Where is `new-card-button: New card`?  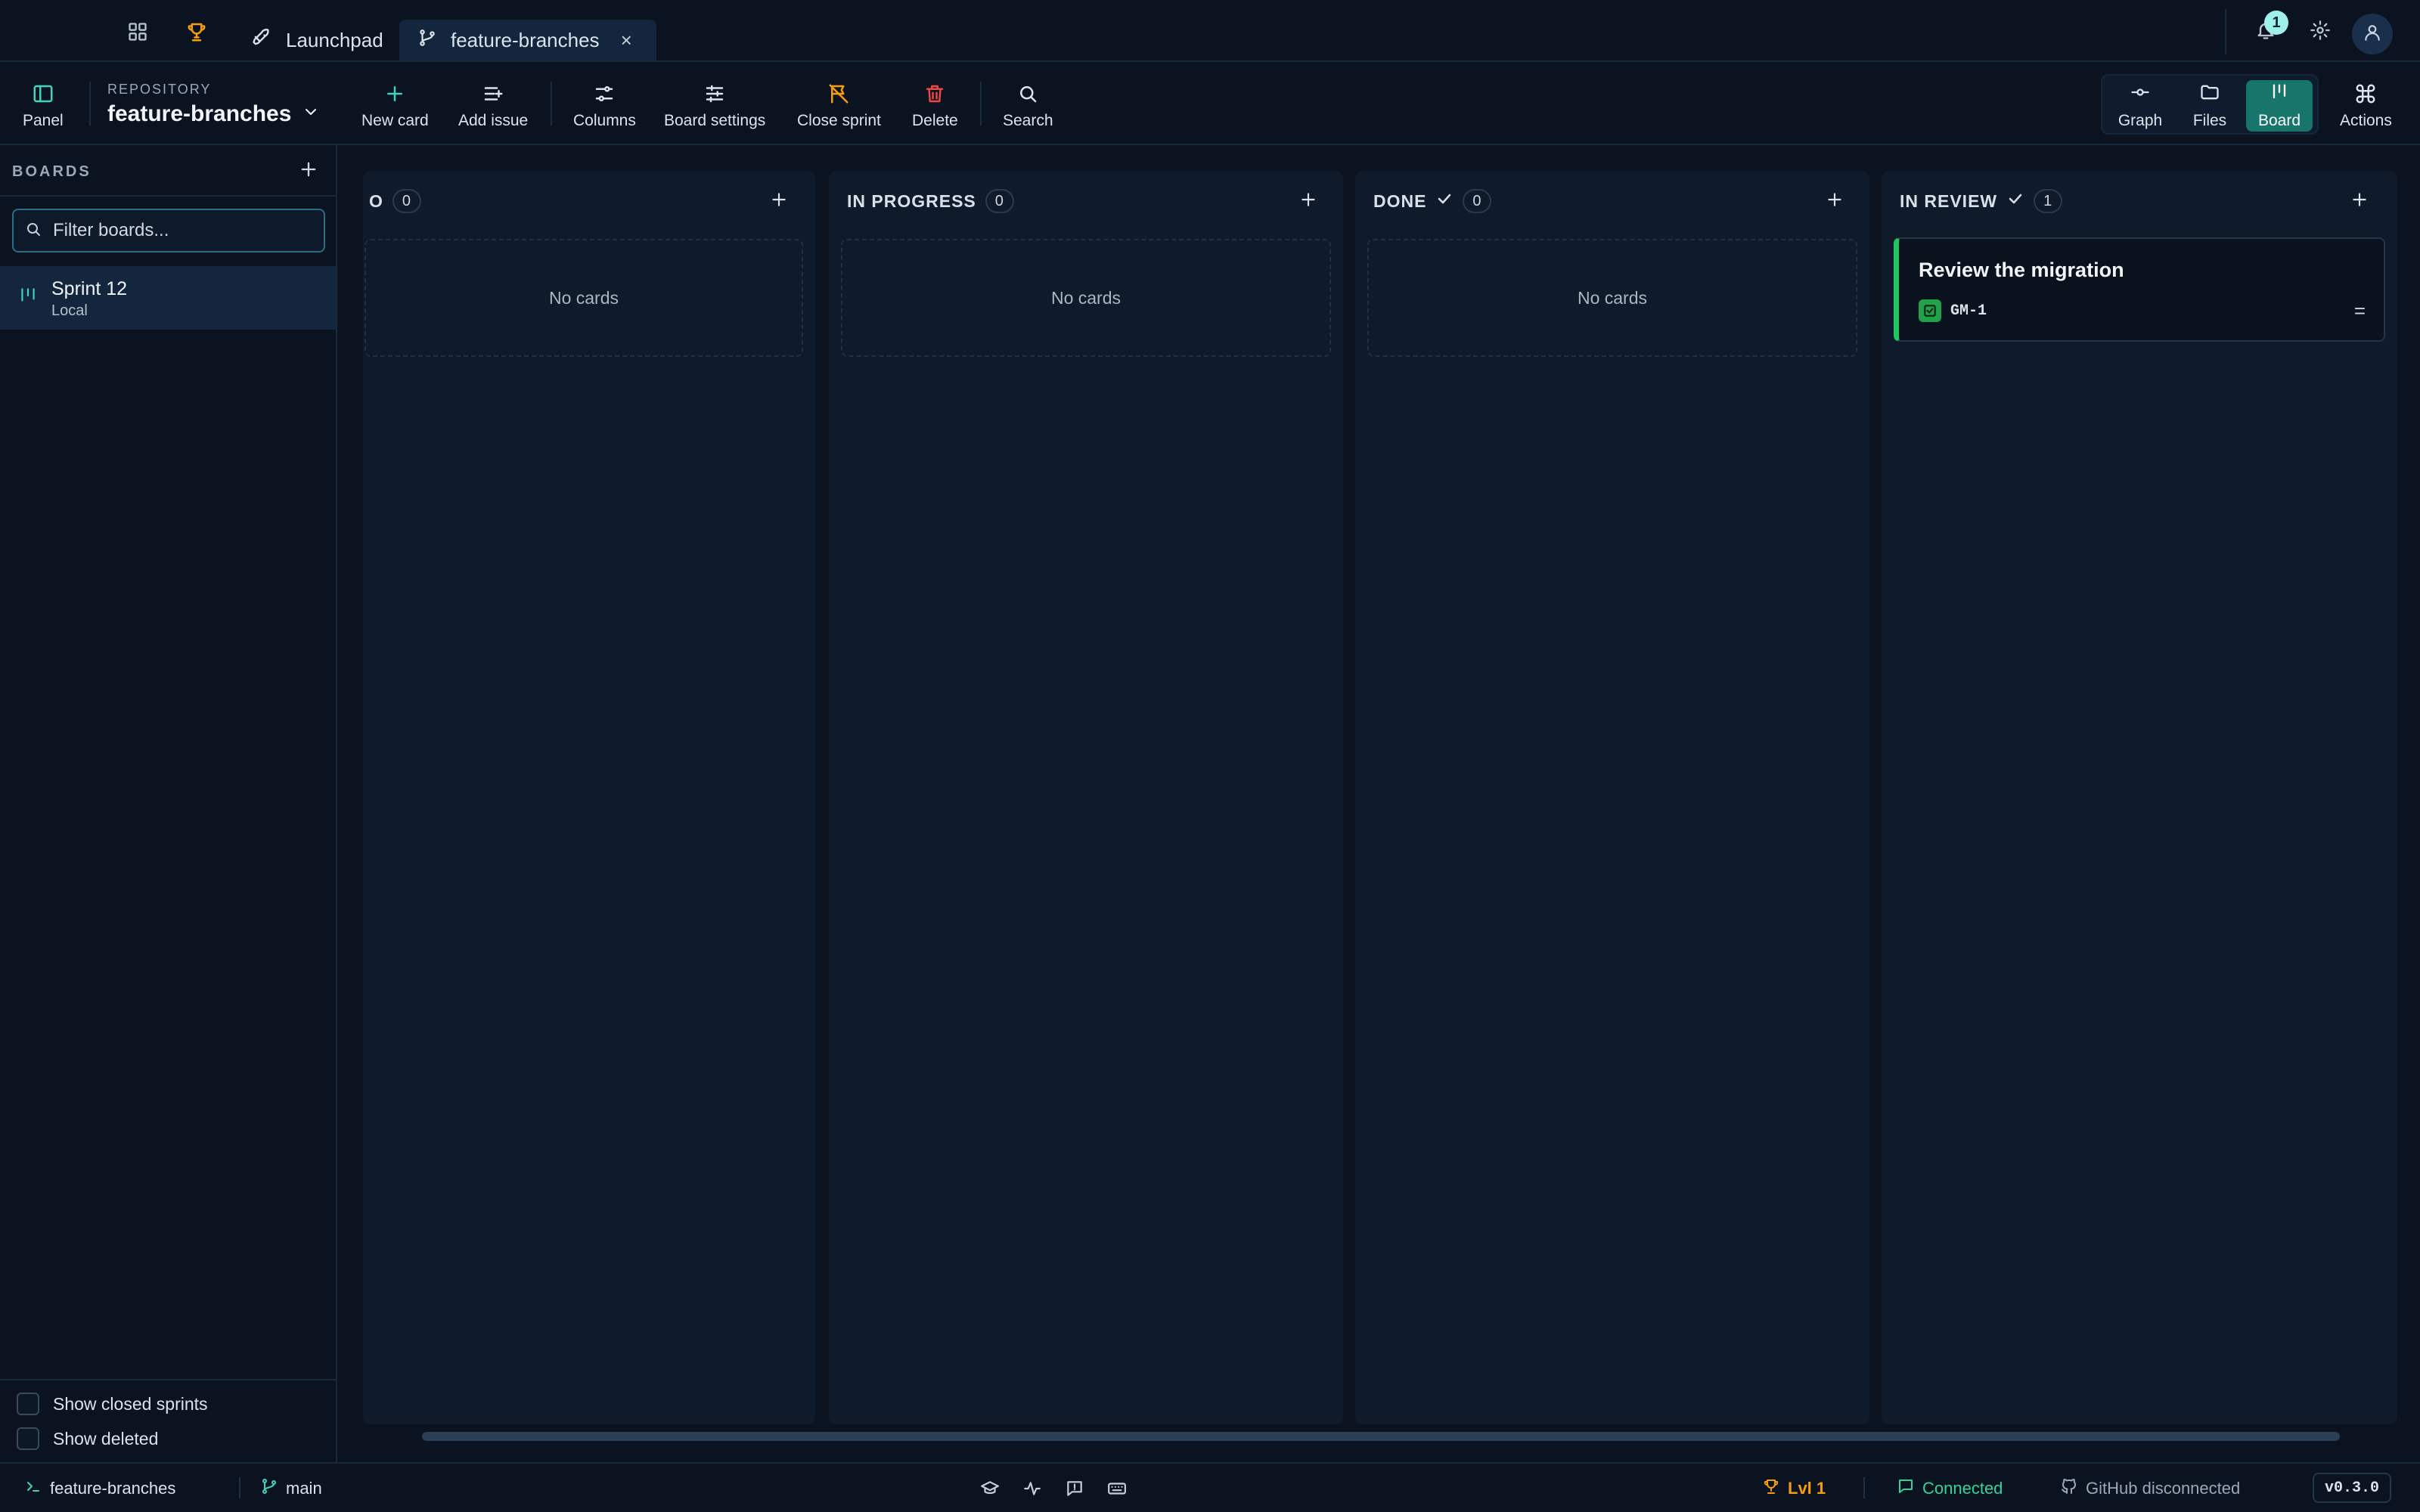 new-card-button: New card is located at coordinates (395, 105).